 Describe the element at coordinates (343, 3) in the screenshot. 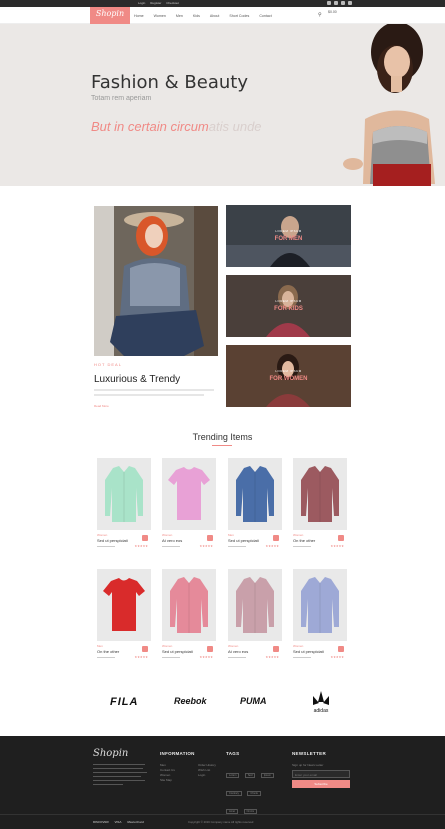

I see `google-plus-icon` at that location.